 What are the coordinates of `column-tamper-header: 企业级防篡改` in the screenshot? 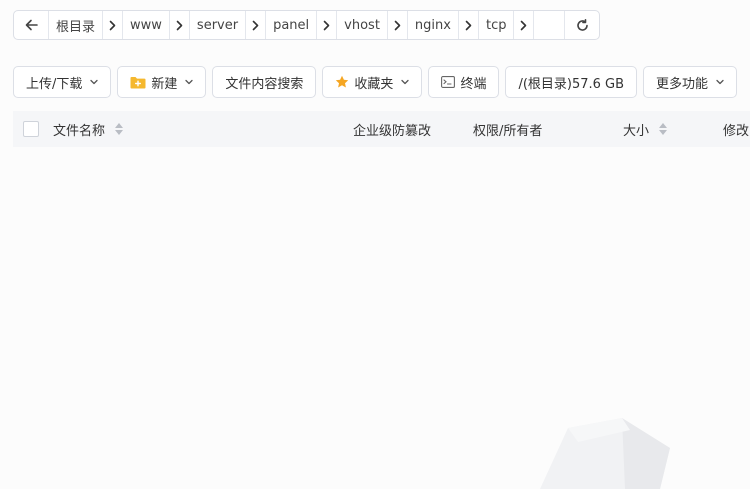 It's located at (392, 129).